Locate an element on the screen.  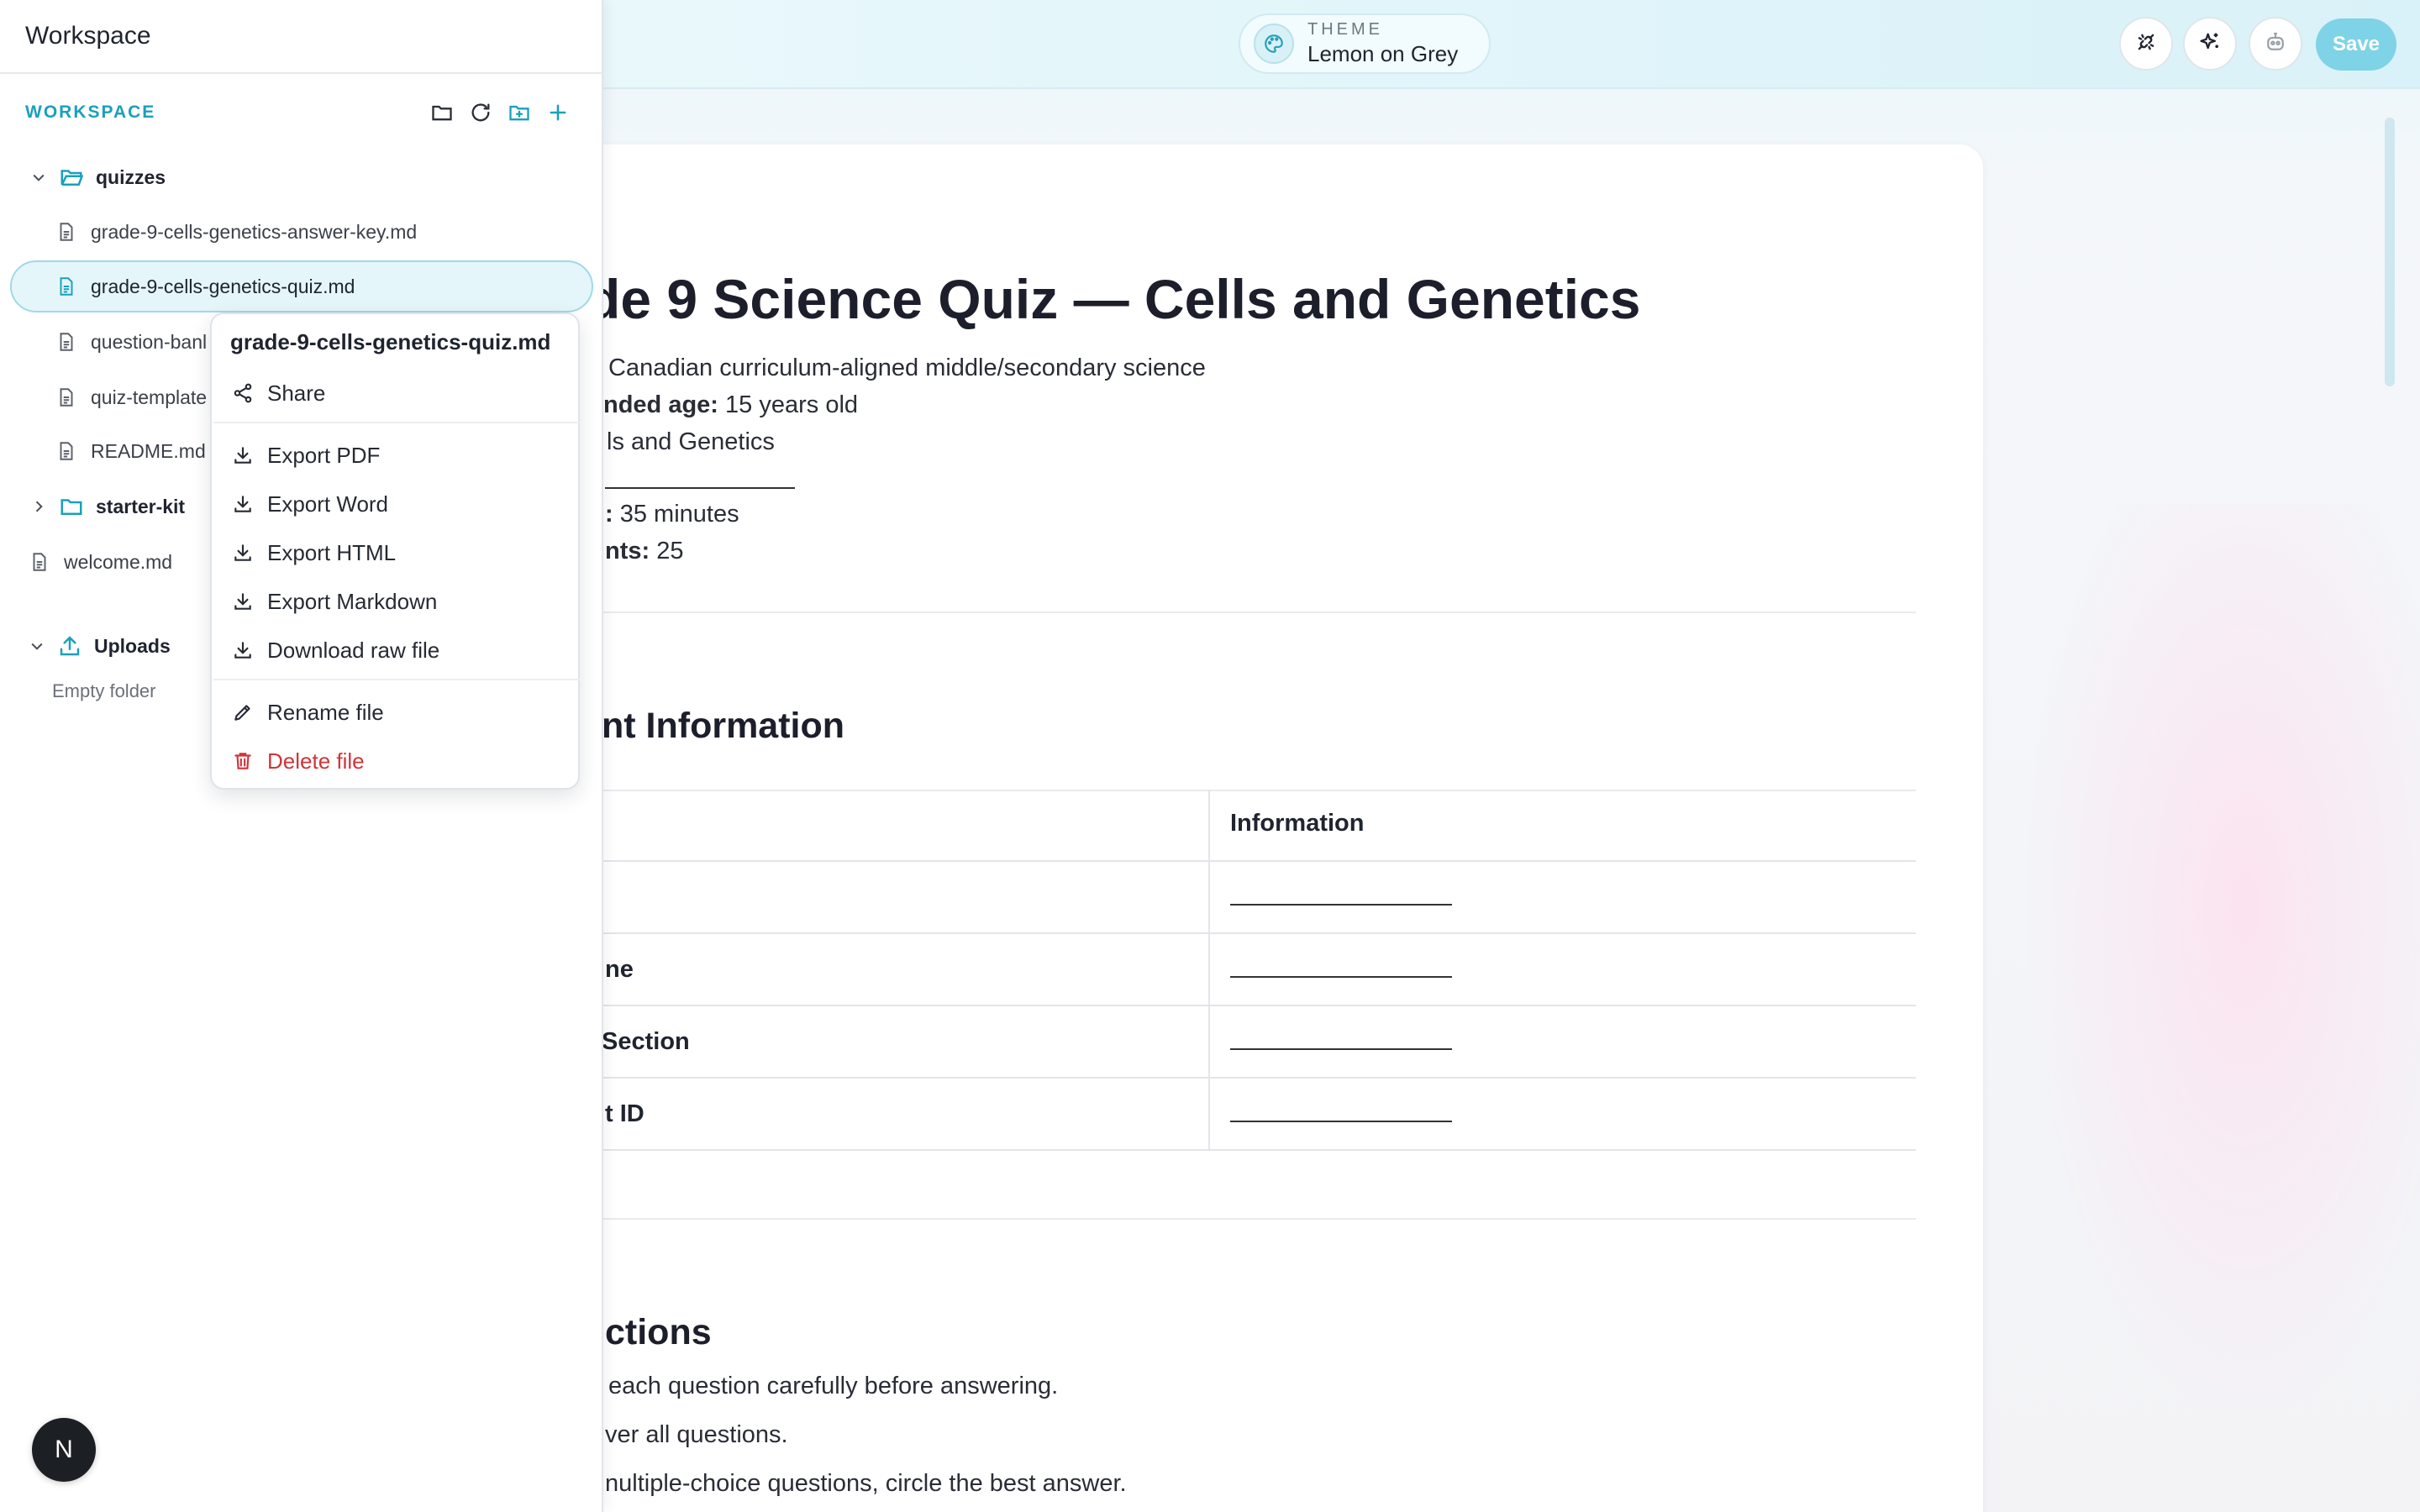
robot-icon is located at coordinates (2275, 44).